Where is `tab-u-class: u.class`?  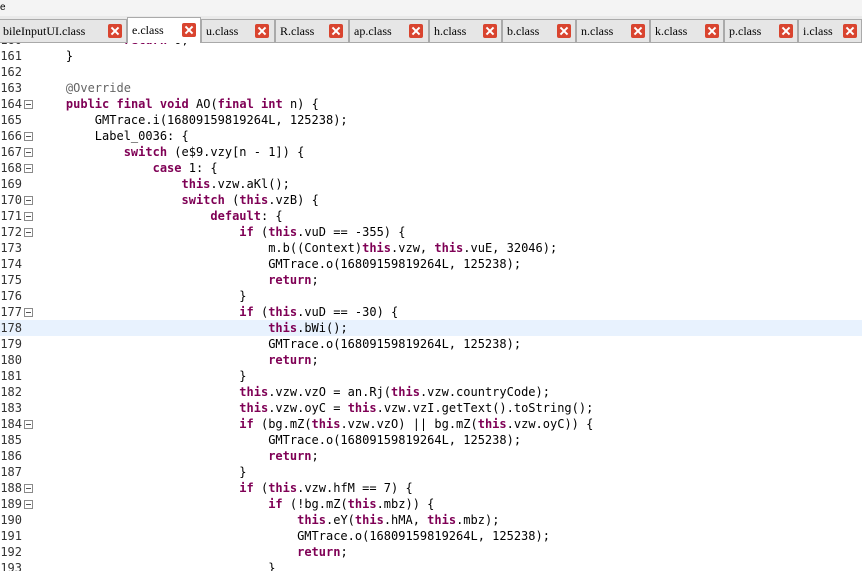 tab-u-class: u.class is located at coordinates (238, 30).